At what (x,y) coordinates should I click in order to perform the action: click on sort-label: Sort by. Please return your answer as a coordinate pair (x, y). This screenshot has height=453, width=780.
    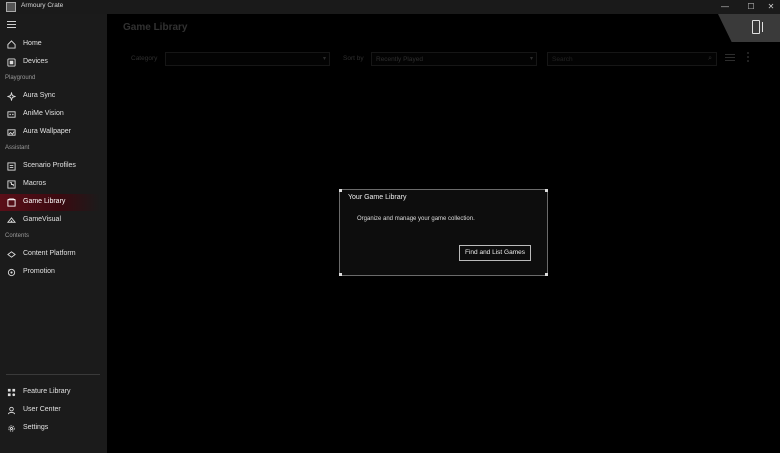
    Looking at the image, I should click on (353, 58).